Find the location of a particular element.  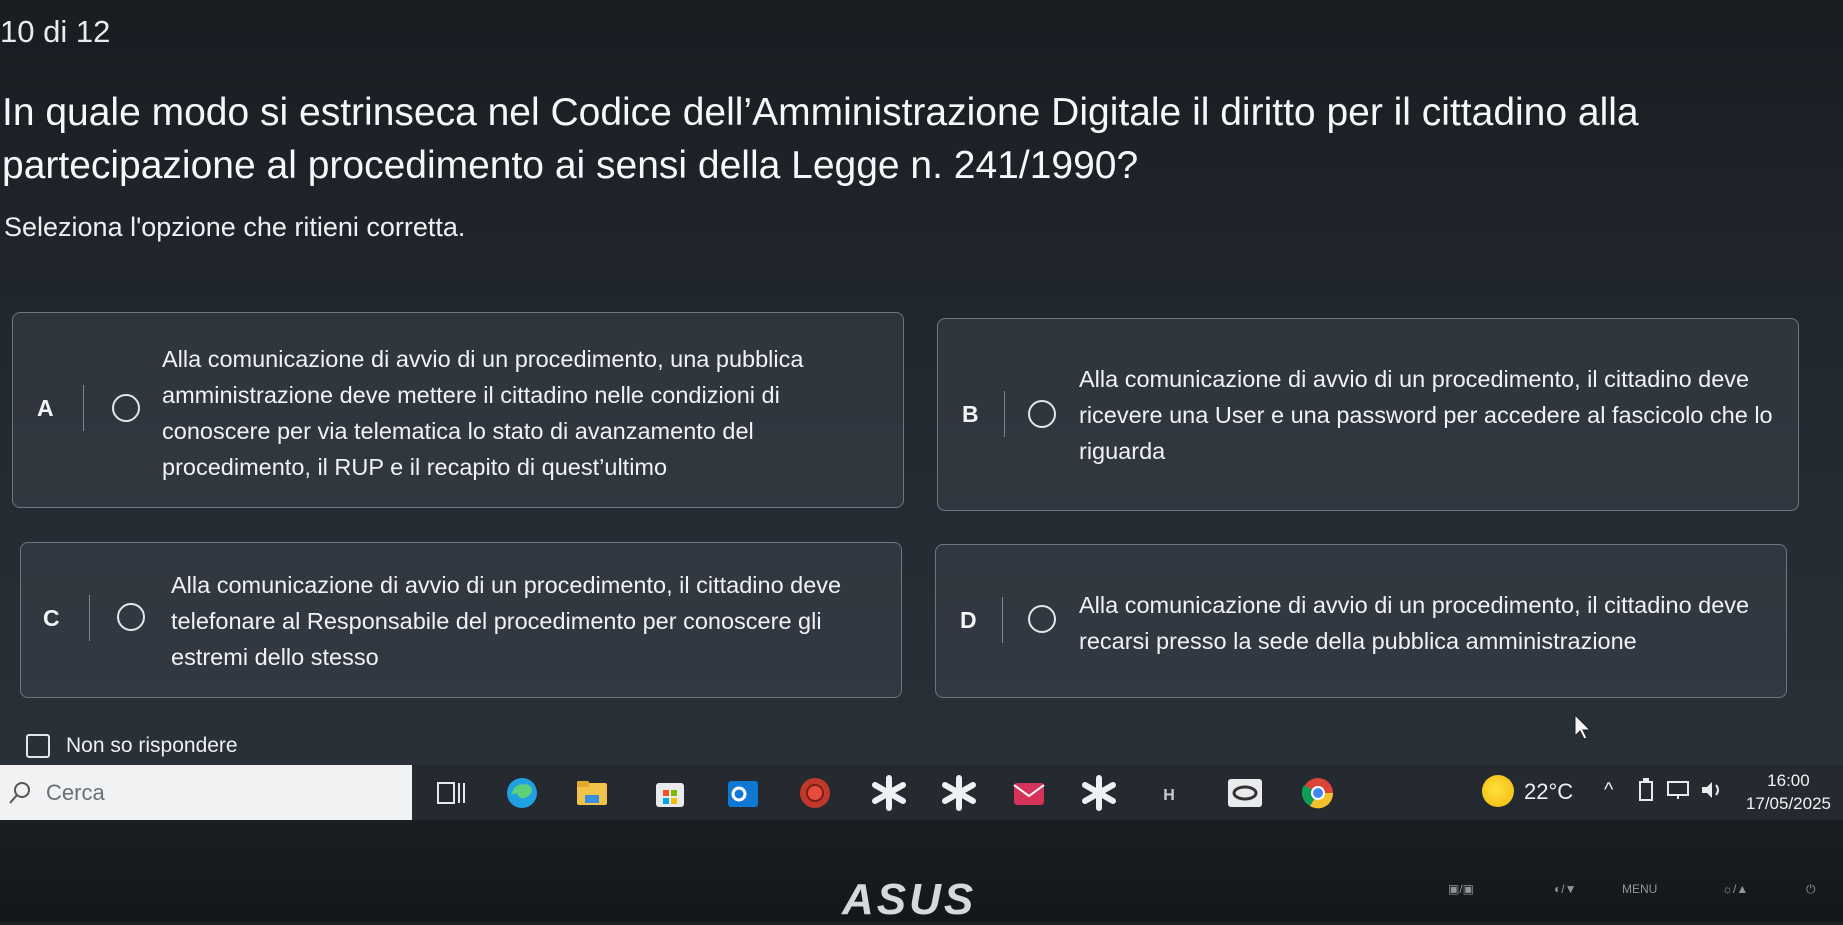

mail-icon is located at coordinates (1029, 793).